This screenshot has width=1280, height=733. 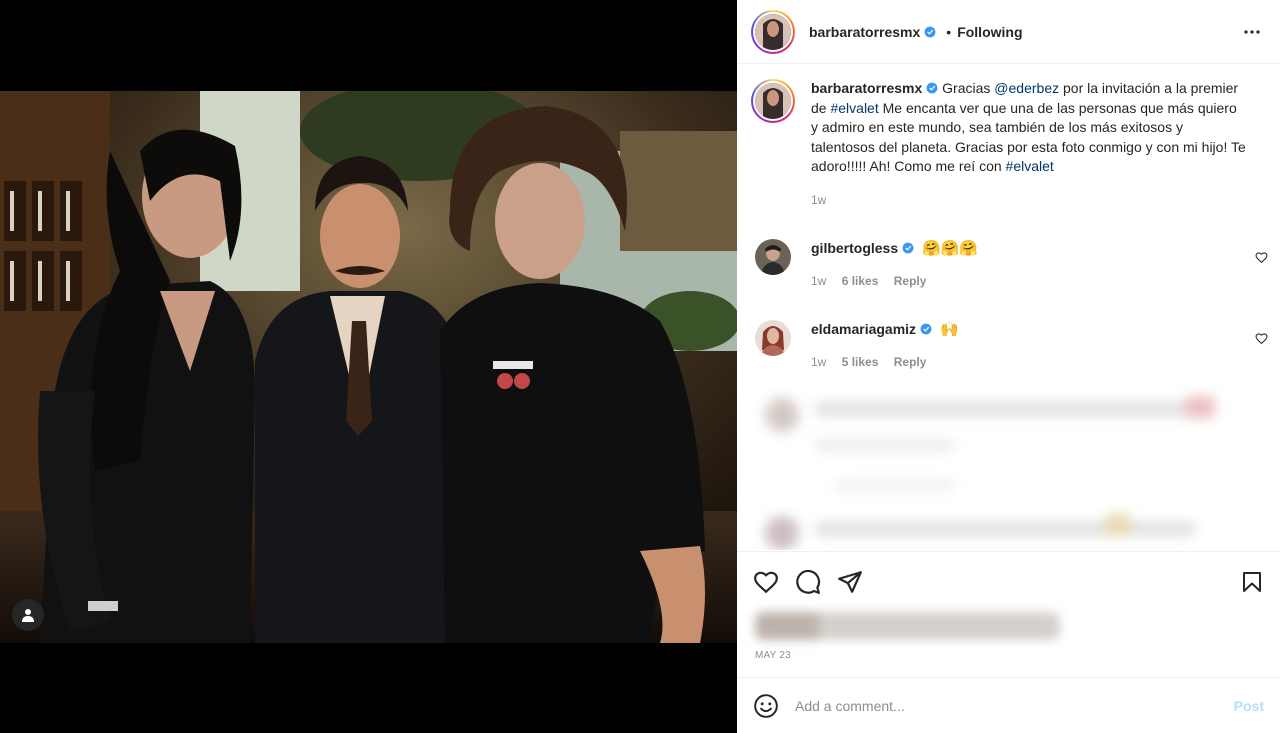 I want to click on comment-username: gilbertogless, so click(x=854, y=248).